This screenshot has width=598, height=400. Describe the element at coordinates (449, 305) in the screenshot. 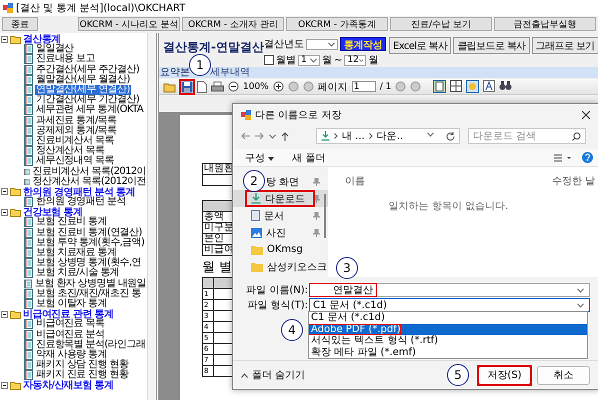

I see `file-type-dropdown: C1 문서 (*.c1d)` at that location.